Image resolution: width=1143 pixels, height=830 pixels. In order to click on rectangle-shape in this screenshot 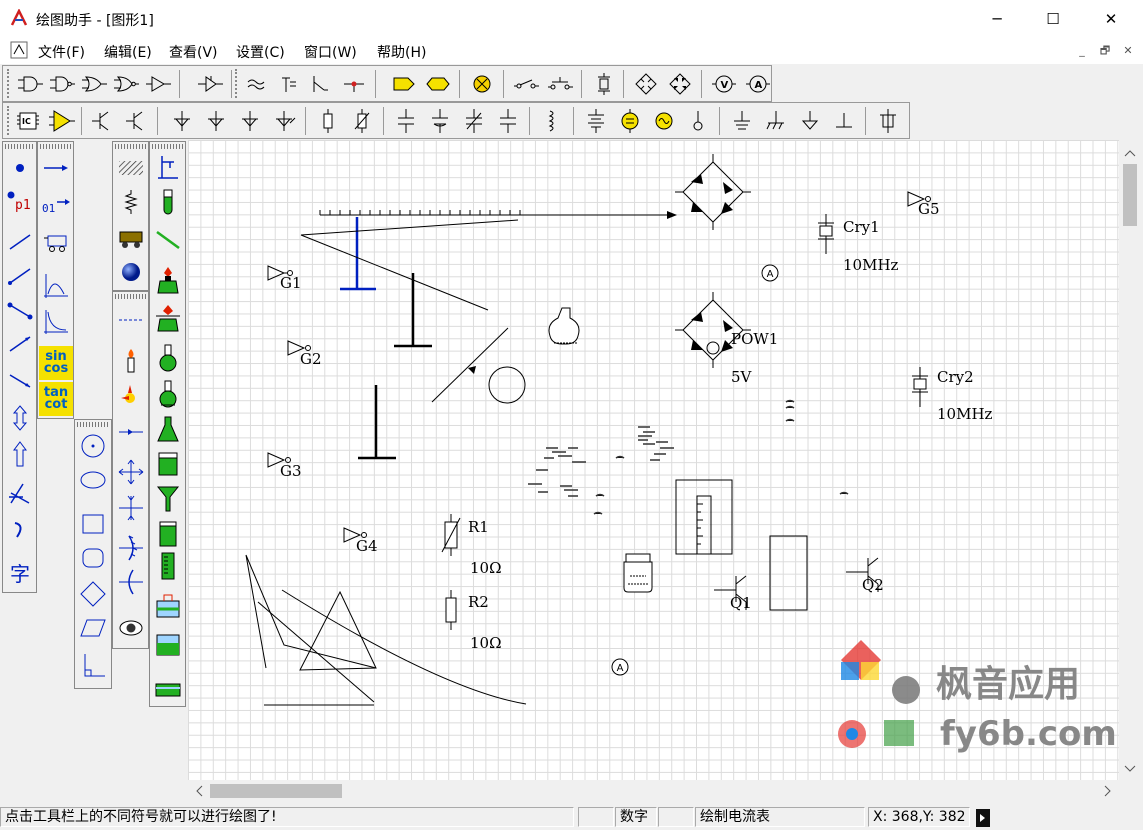, I will do `click(788, 573)`.